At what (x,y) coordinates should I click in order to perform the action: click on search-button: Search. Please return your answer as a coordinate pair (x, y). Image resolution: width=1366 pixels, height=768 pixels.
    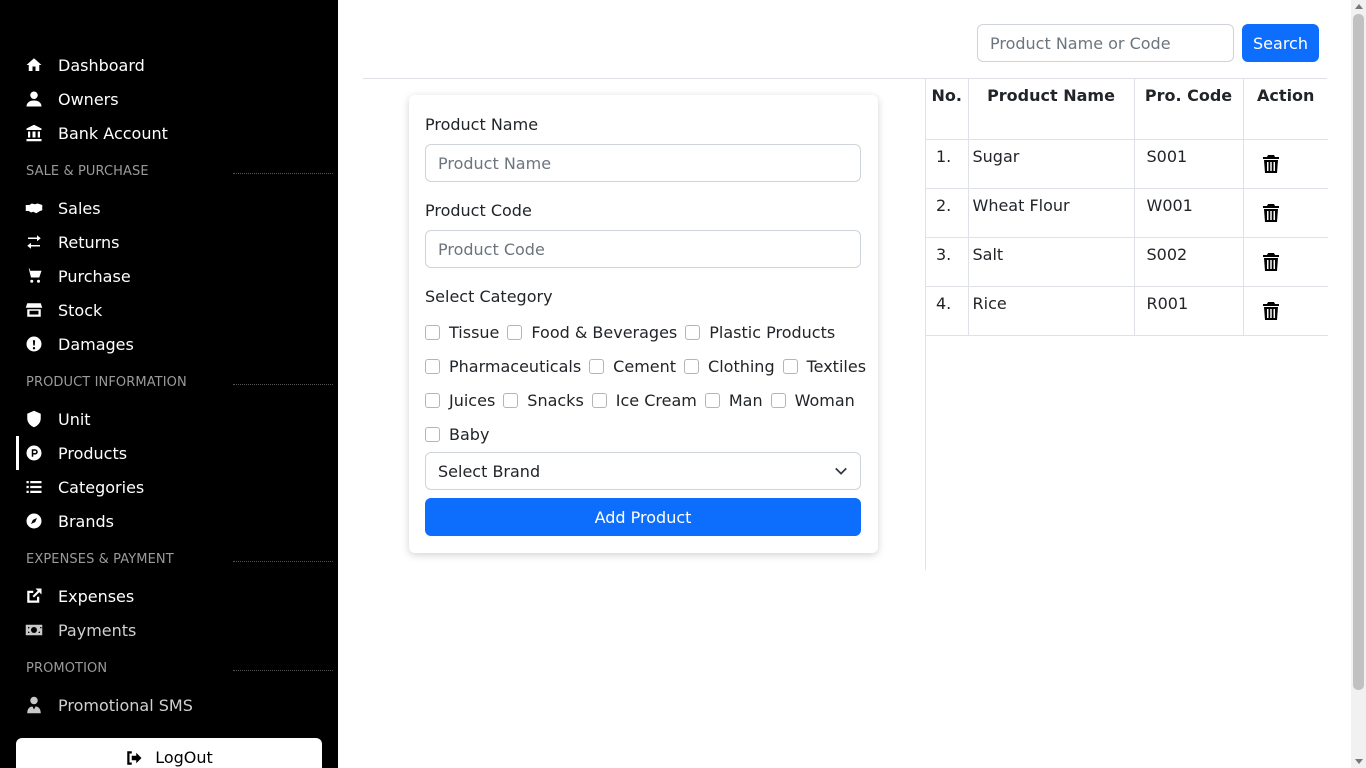
    Looking at the image, I should click on (1280, 43).